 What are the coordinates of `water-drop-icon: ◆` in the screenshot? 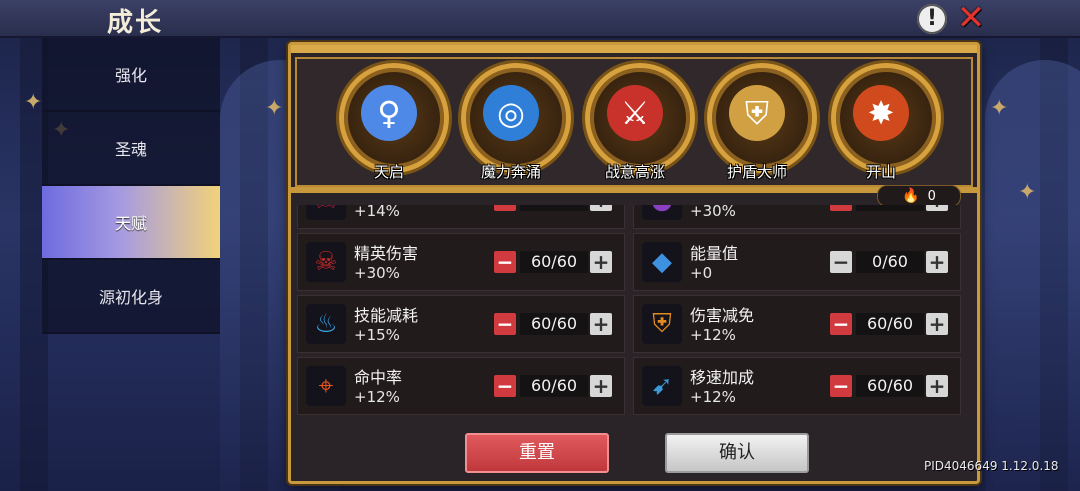 It's located at (662, 262).